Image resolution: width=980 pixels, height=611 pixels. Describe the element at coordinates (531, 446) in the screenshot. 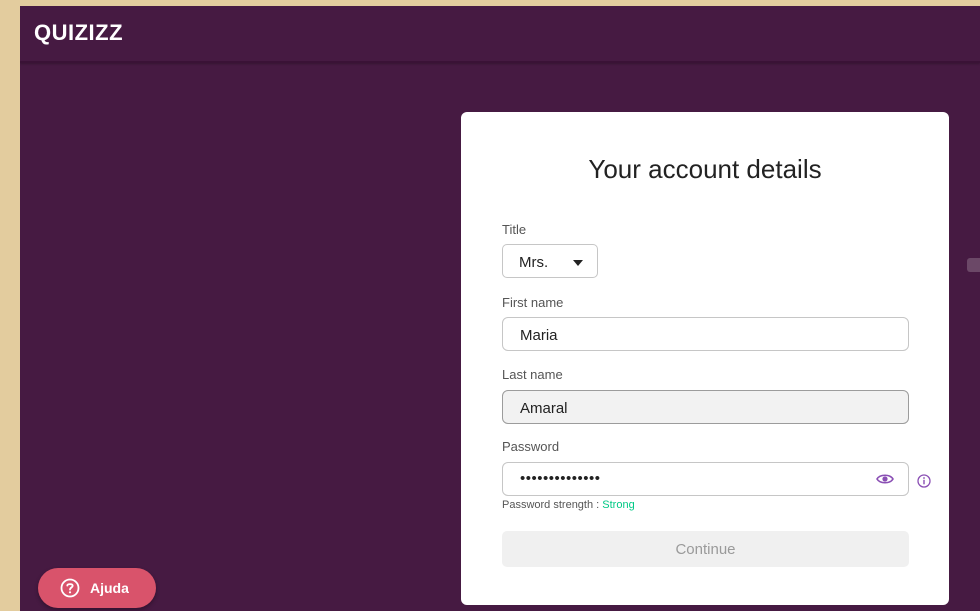

I see `password-label: Password` at that location.